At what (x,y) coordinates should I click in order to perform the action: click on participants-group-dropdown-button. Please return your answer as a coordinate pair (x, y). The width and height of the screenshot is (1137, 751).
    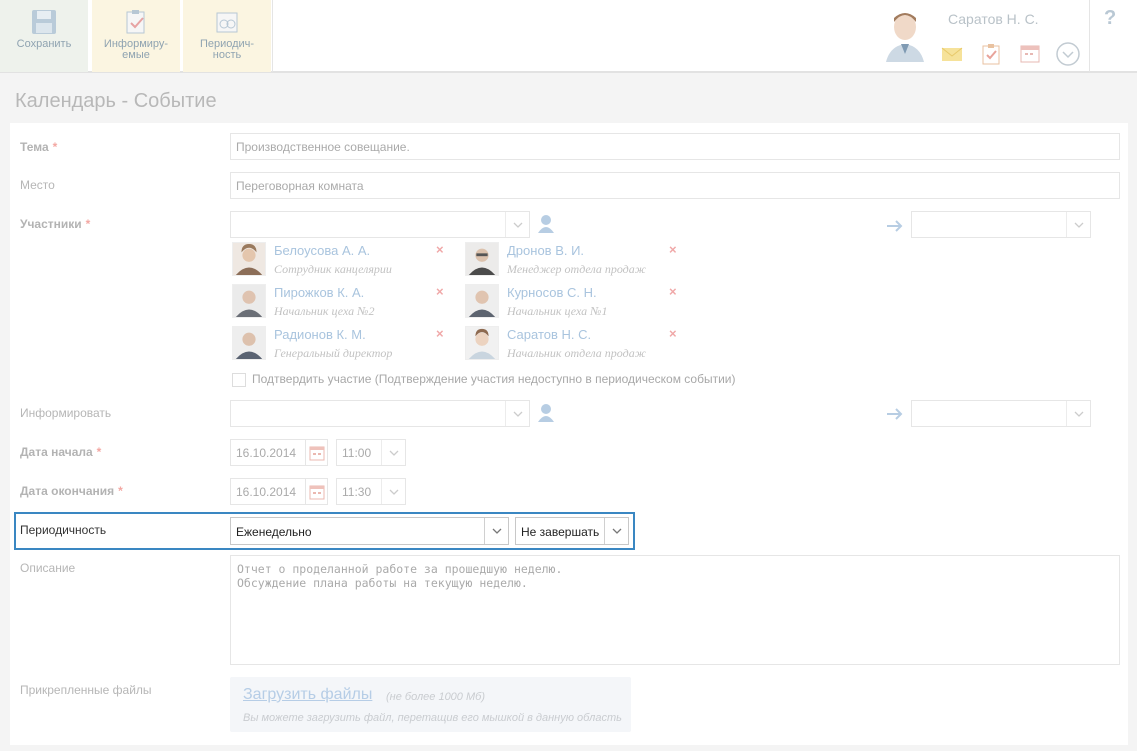
    Looking at the image, I should click on (1078, 224).